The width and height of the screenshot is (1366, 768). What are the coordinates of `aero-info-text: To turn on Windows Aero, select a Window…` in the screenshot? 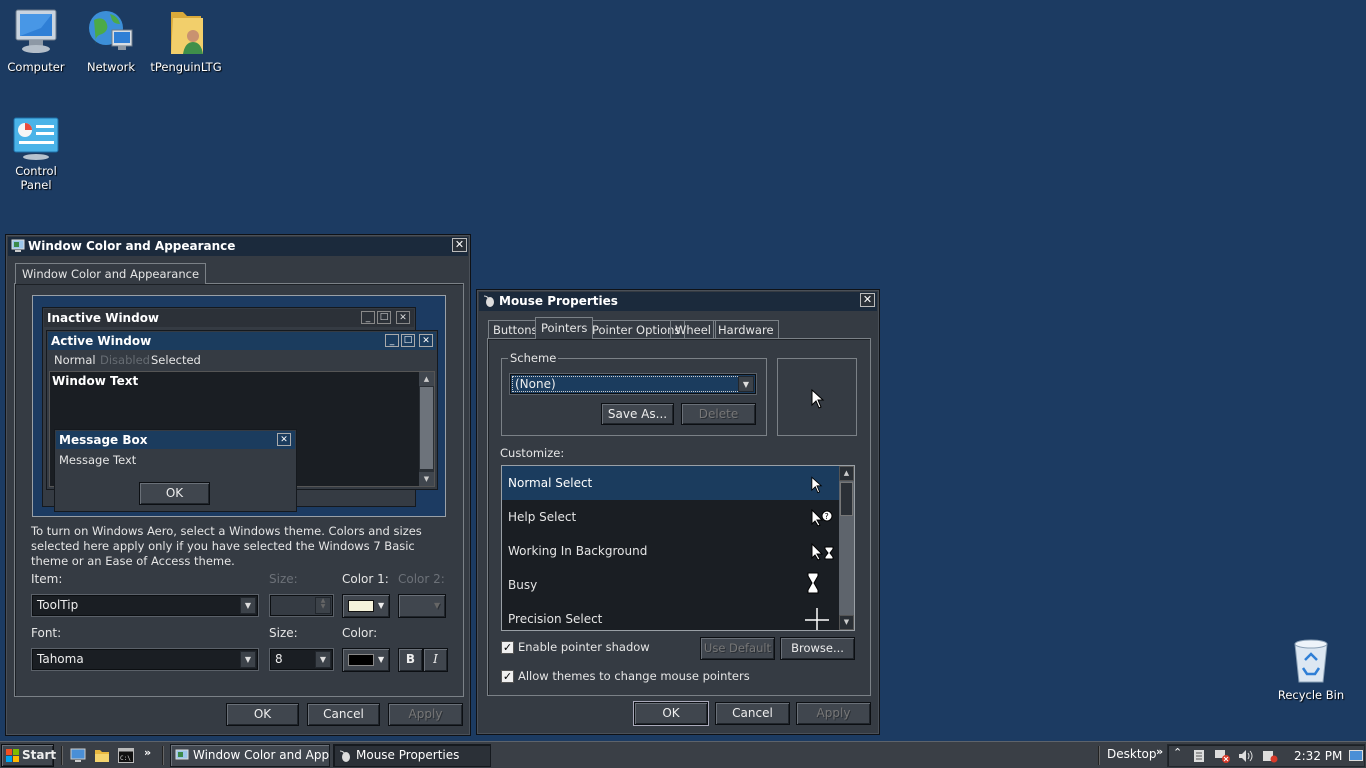 It's located at (226, 546).